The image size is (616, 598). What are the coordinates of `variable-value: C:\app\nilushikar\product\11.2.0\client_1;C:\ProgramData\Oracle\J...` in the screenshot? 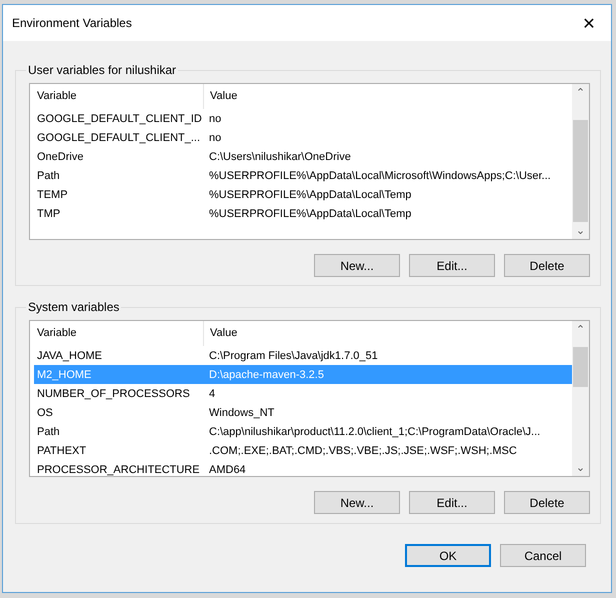 It's located at (374, 432).